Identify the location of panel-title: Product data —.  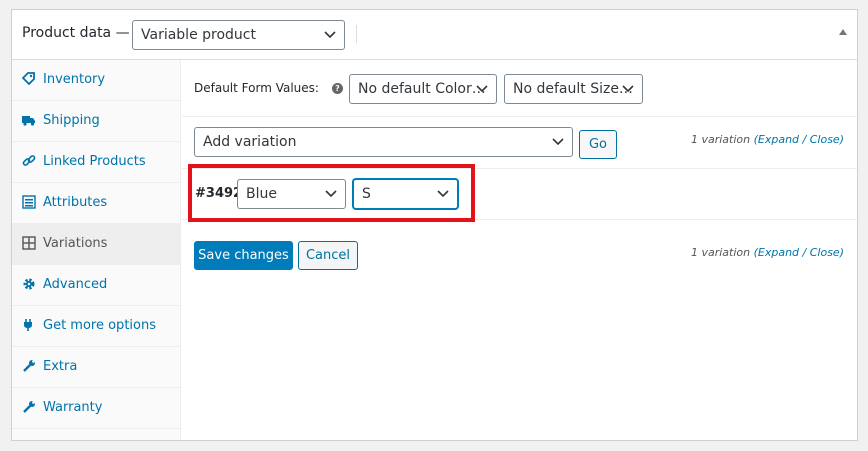
(76, 33).